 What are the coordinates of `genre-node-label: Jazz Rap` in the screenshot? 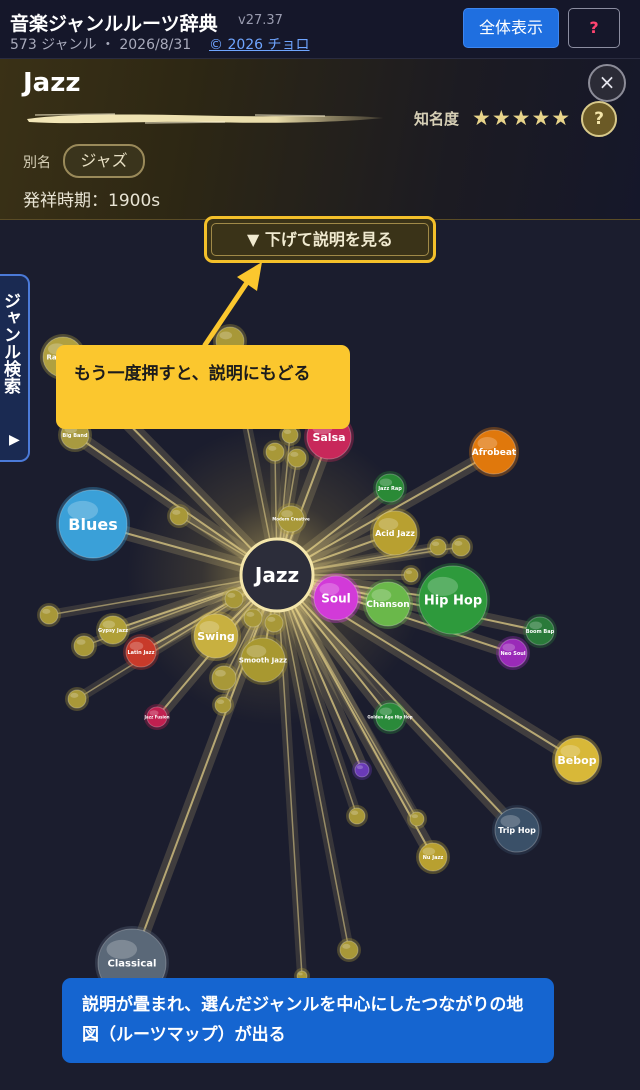 It's located at (389, 489).